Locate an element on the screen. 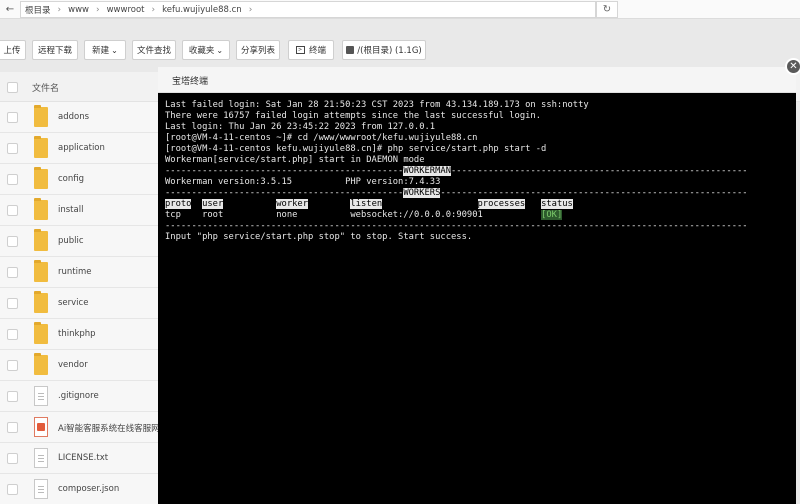 This screenshot has width=800, height=504. filename-column-header: 文件名 is located at coordinates (45, 87).